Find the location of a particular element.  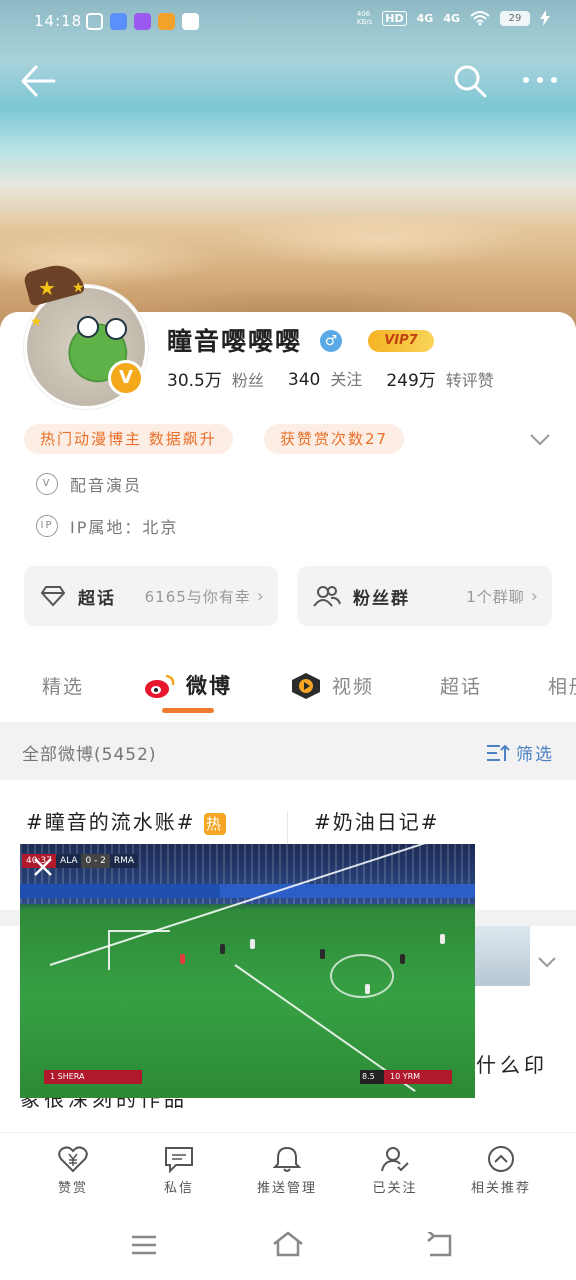

fans-group-entry: 粉丝群 1个群聊 › is located at coordinates (424, 596).